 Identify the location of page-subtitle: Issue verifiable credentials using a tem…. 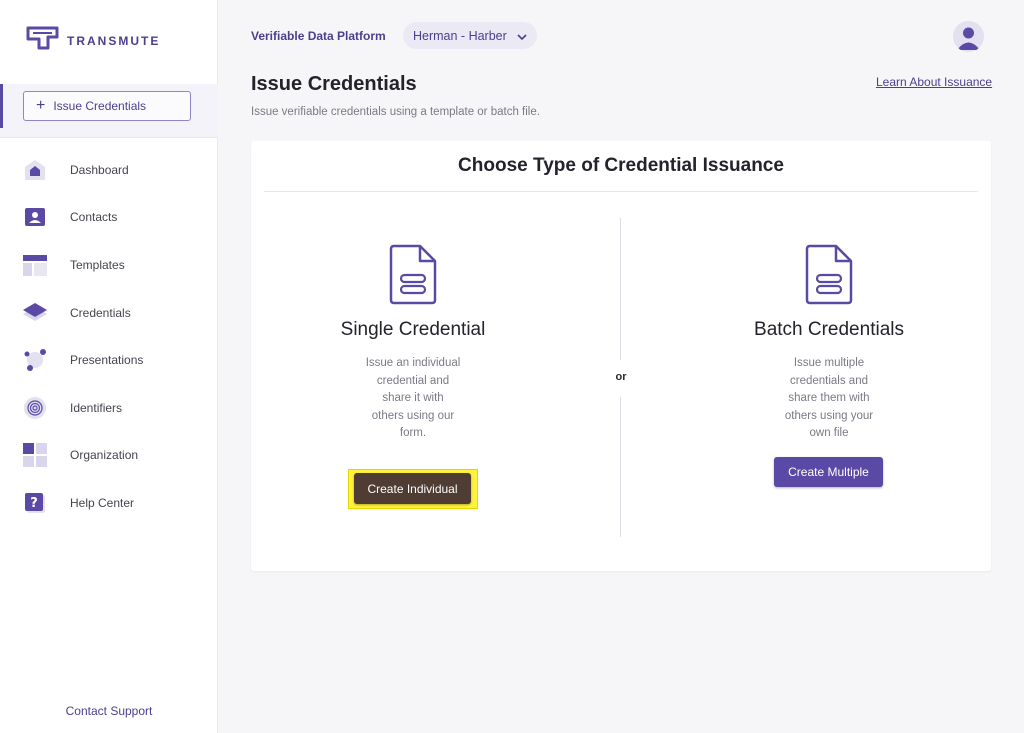
(395, 112).